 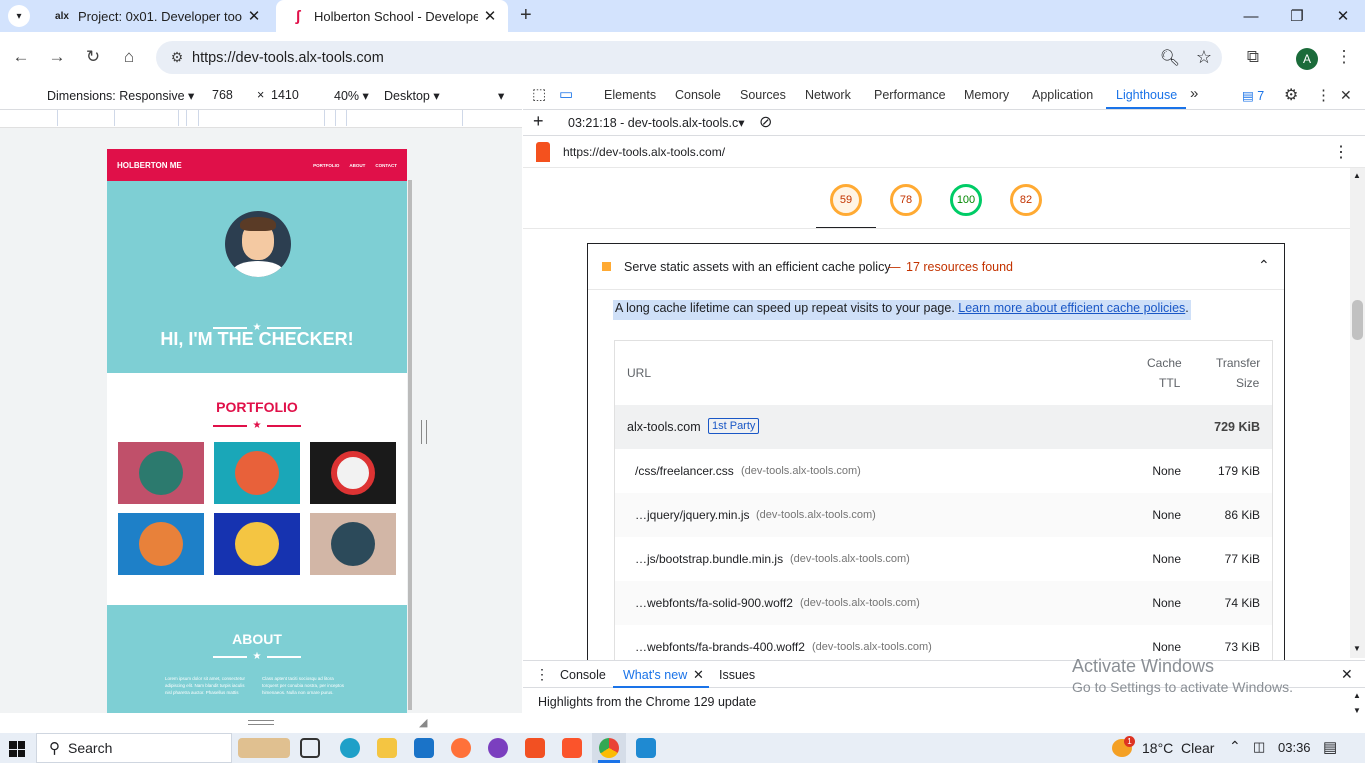 What do you see at coordinates (526, 15) in the screenshot?
I see `new-tab-button: +` at bounding box center [526, 15].